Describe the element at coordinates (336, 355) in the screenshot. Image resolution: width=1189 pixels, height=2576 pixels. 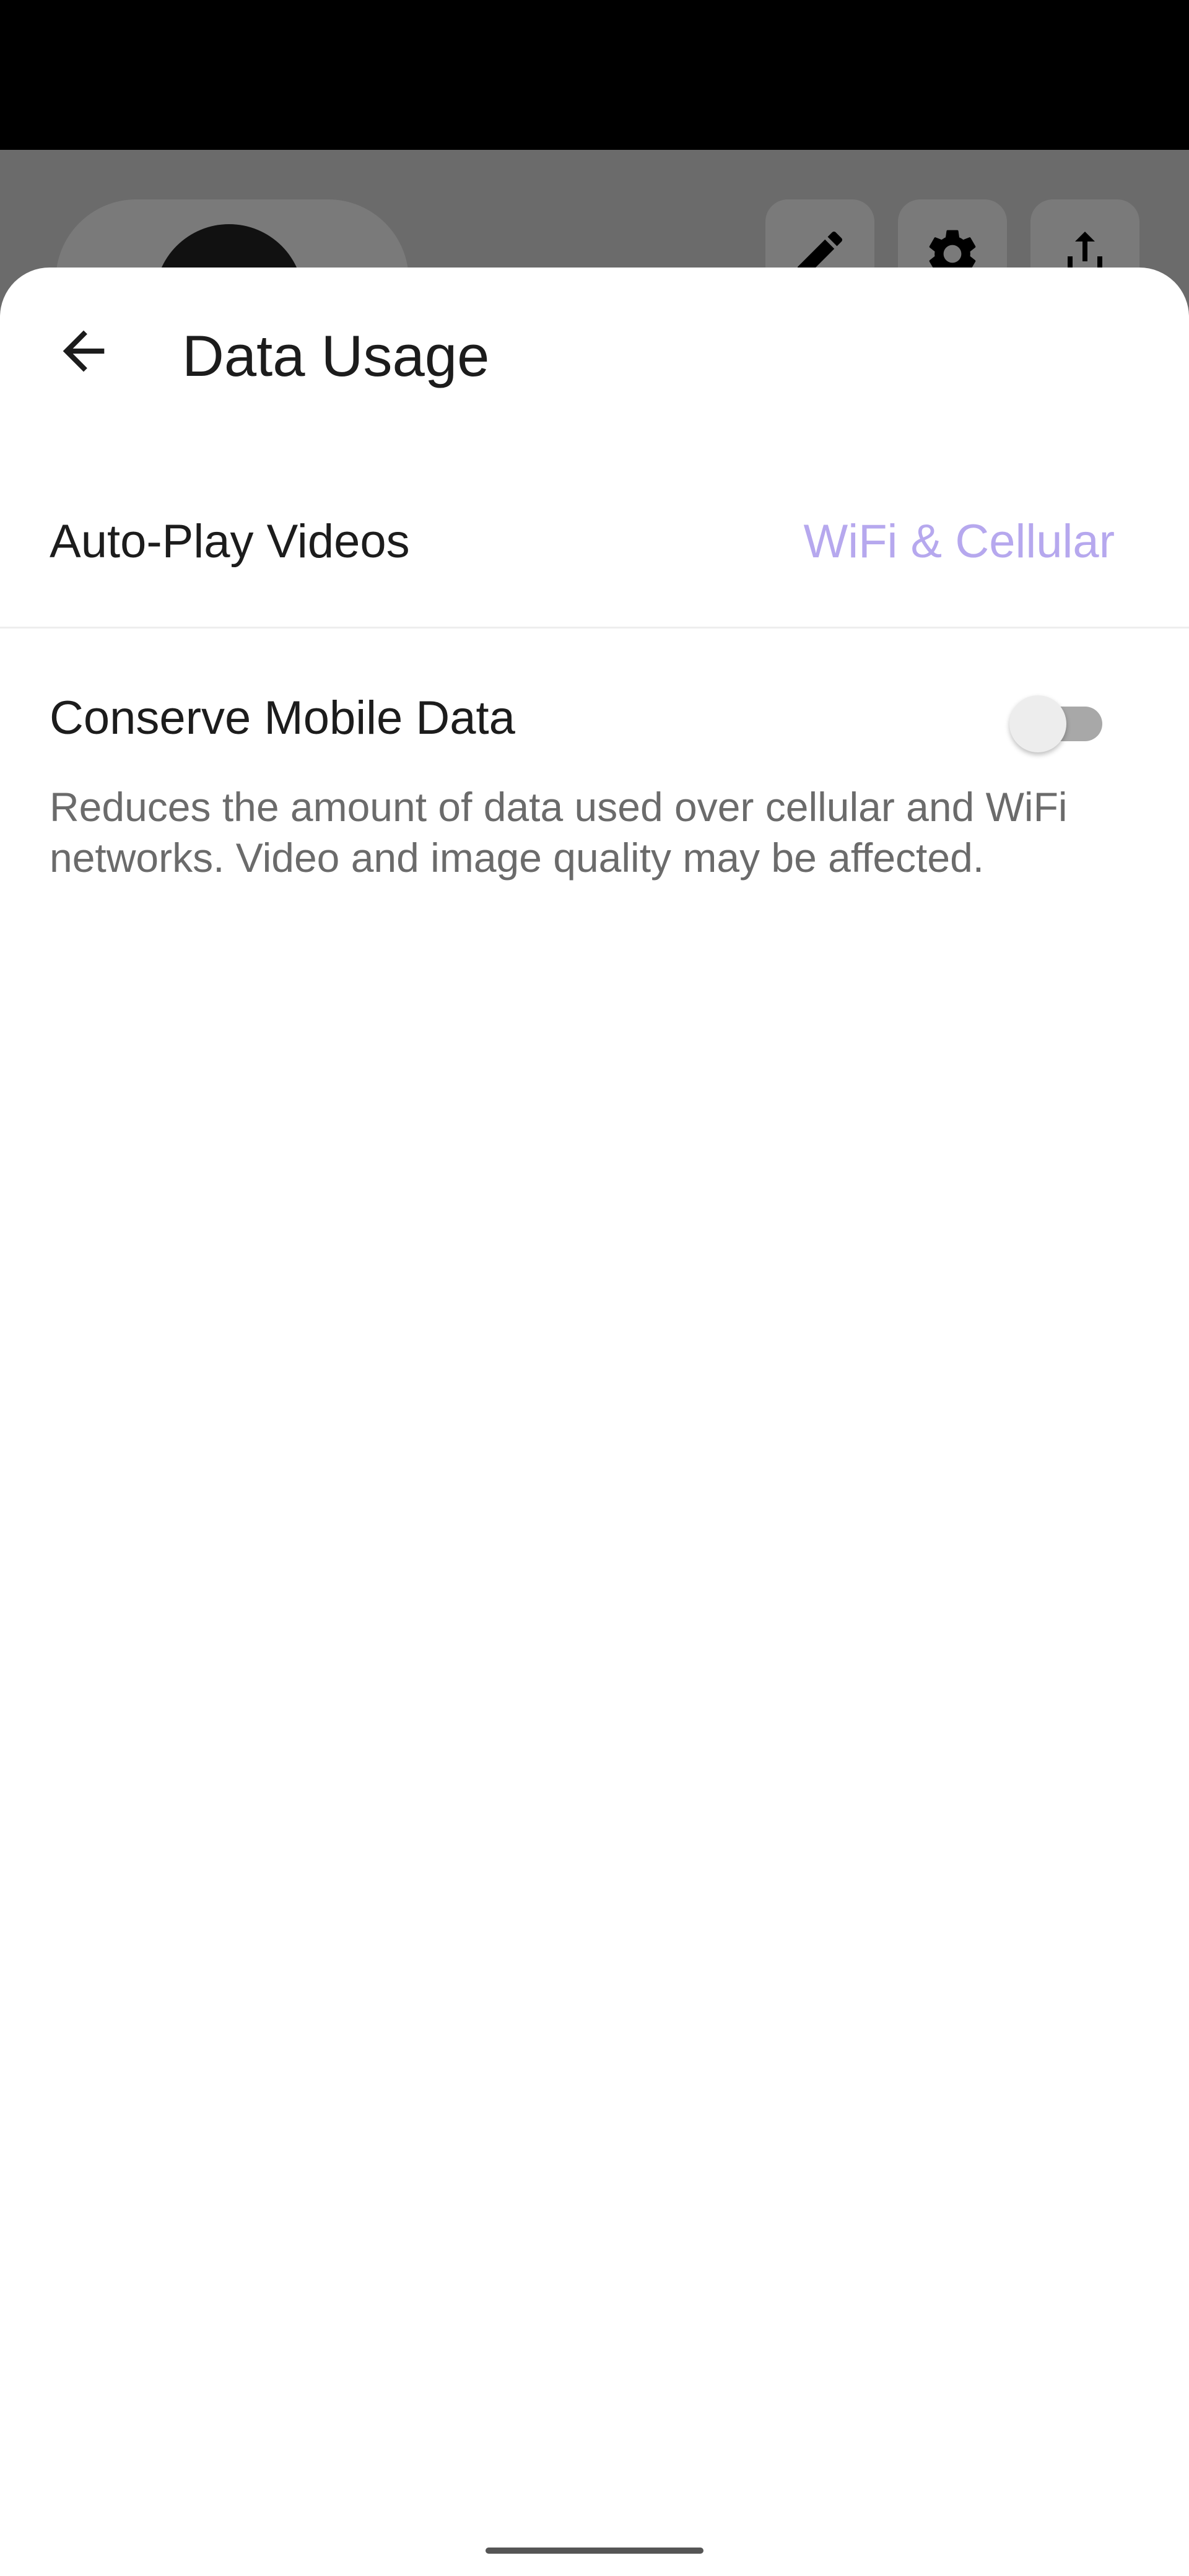
I see `page-title: Data Usage` at that location.